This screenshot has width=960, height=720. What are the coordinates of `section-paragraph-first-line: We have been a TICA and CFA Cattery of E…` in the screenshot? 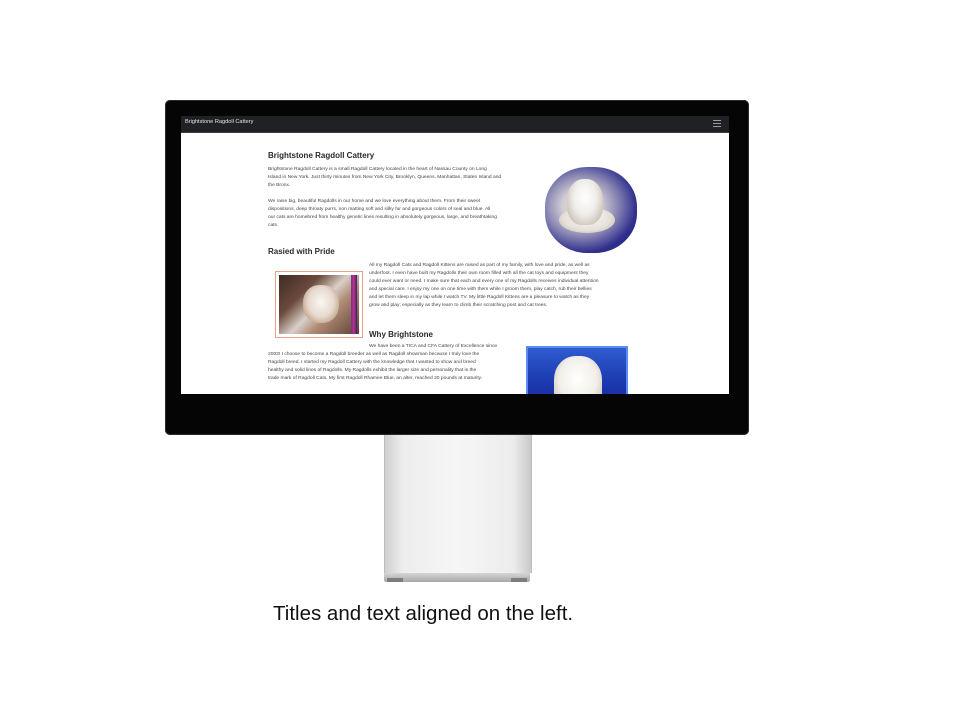 It's located at (433, 346).